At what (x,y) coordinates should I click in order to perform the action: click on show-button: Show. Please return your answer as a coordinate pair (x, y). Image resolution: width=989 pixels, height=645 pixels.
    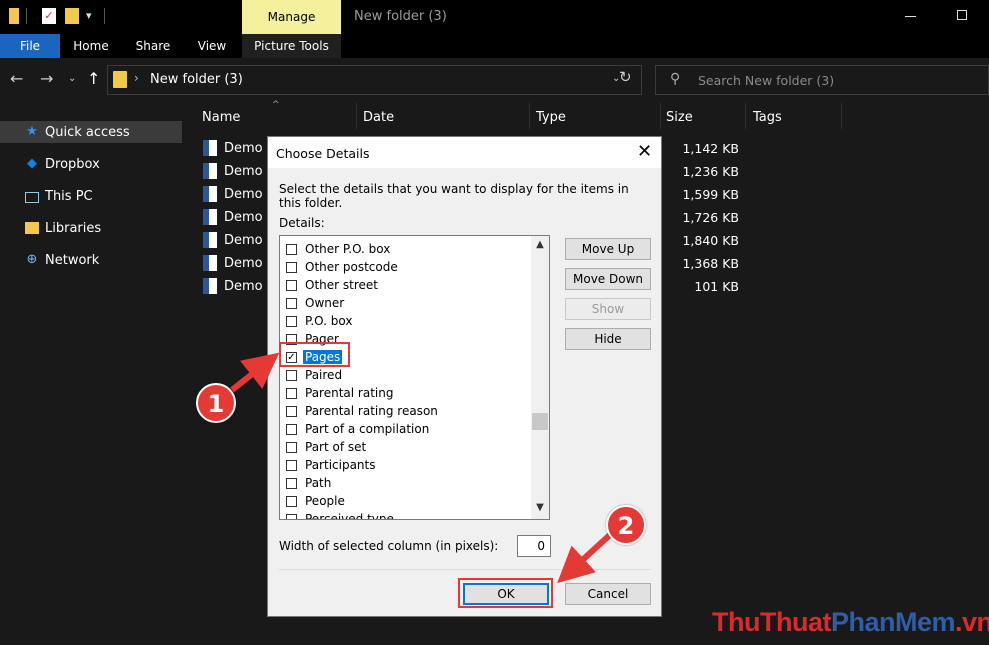
    Looking at the image, I should click on (608, 309).